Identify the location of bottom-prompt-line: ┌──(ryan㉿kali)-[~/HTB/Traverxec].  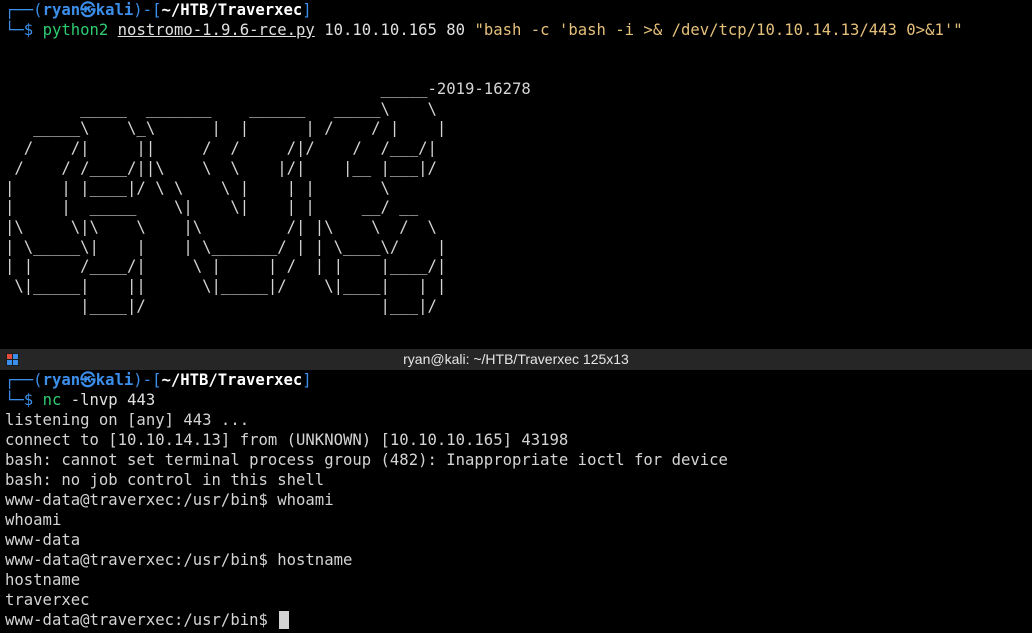
(158, 380).